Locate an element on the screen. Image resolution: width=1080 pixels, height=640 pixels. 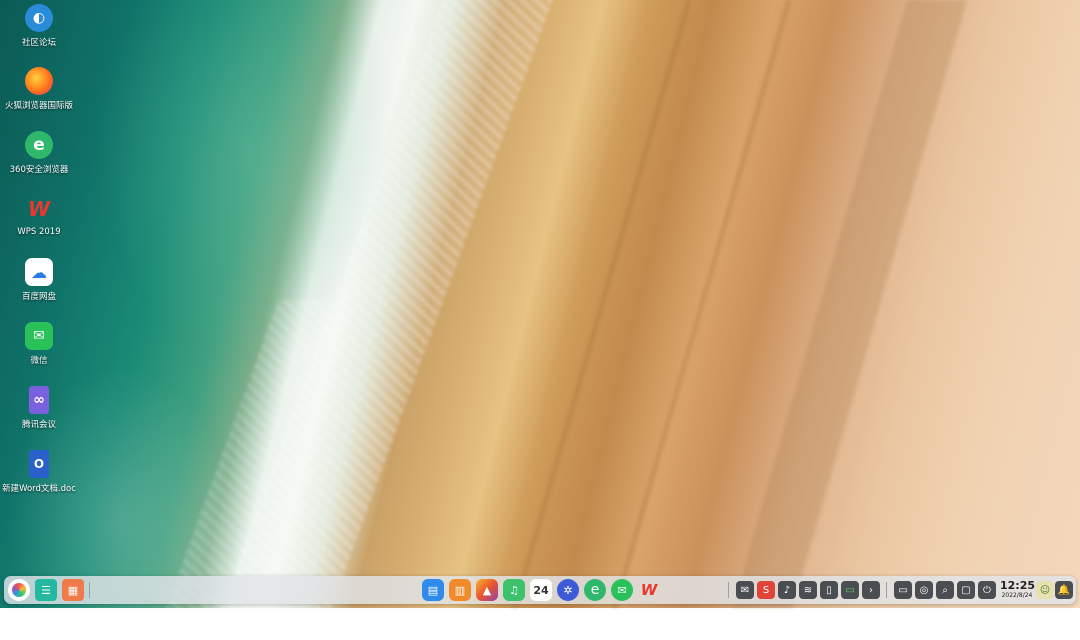
app-store-icon: ▤ is located at coordinates (433, 590).